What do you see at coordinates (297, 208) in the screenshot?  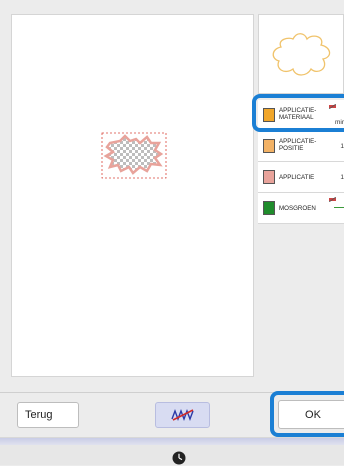 I see `thread-label: MOSGROEN` at bounding box center [297, 208].